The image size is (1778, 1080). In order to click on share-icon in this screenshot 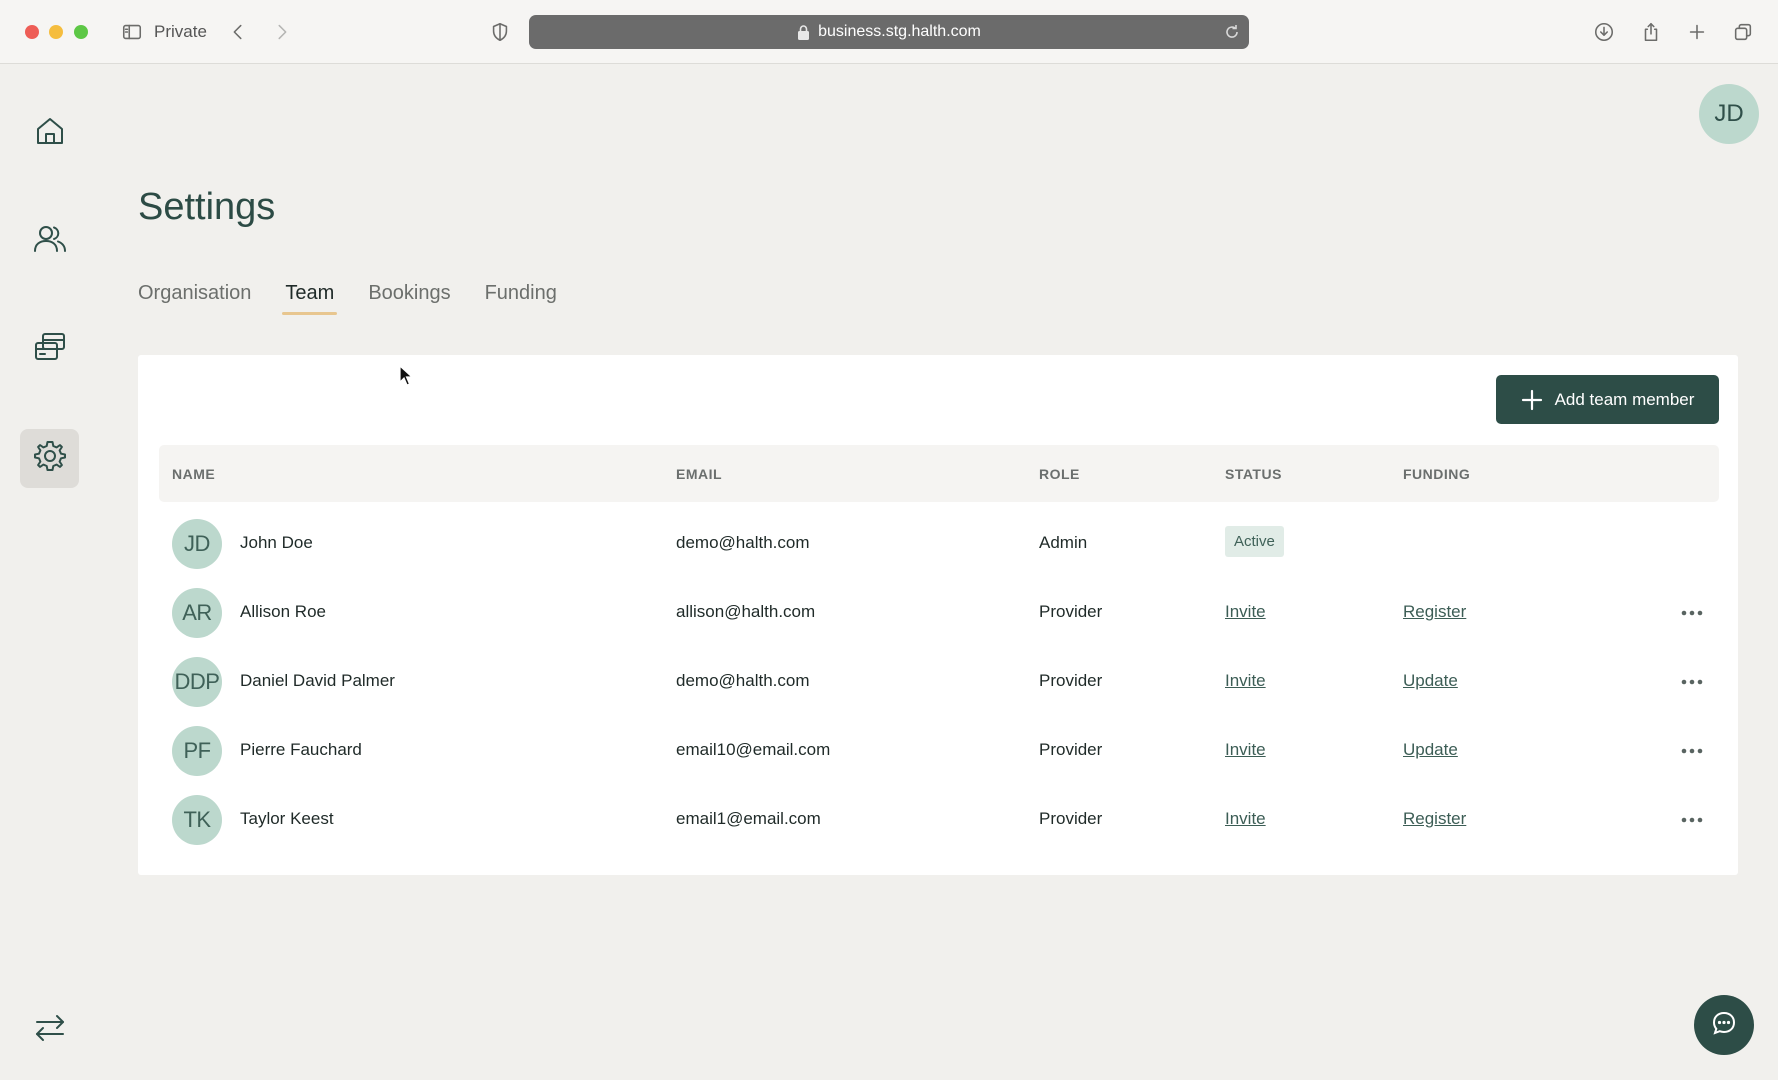, I will do `click(1651, 32)`.